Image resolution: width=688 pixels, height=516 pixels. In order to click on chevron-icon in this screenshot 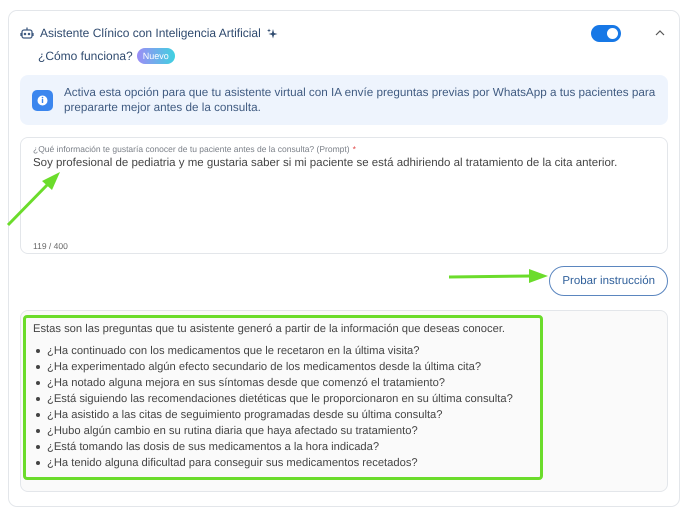, I will do `click(660, 33)`.